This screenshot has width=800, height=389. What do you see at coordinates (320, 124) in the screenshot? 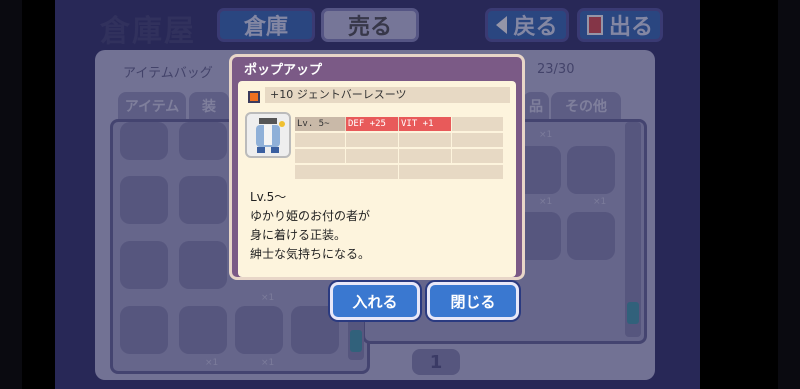
I see `stat-level: Lv. 5~` at bounding box center [320, 124].